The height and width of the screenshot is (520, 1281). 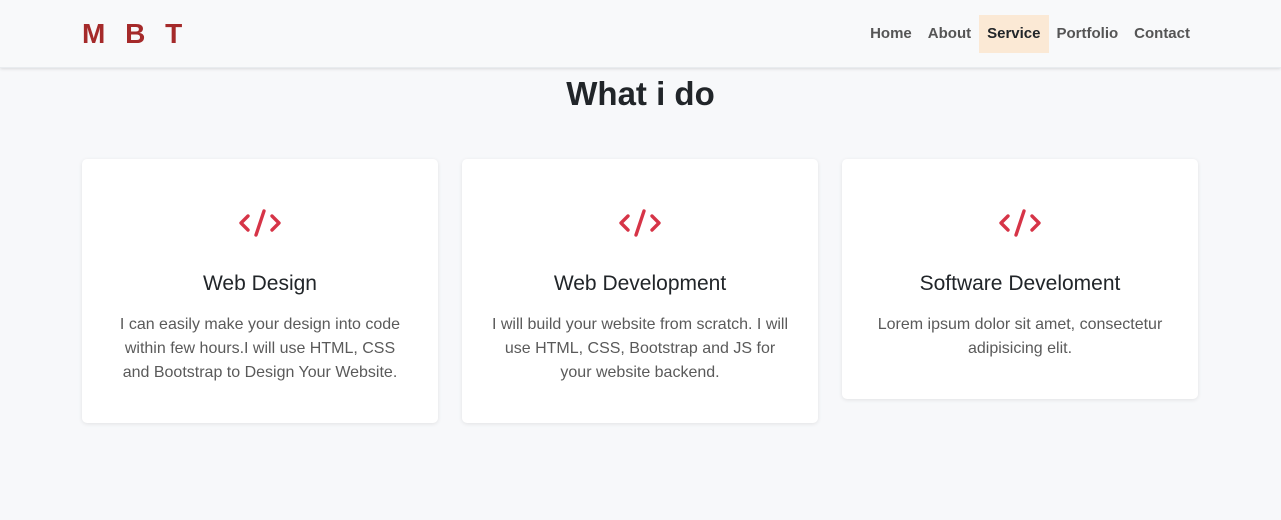 I want to click on section-title: What i do, so click(x=640, y=93).